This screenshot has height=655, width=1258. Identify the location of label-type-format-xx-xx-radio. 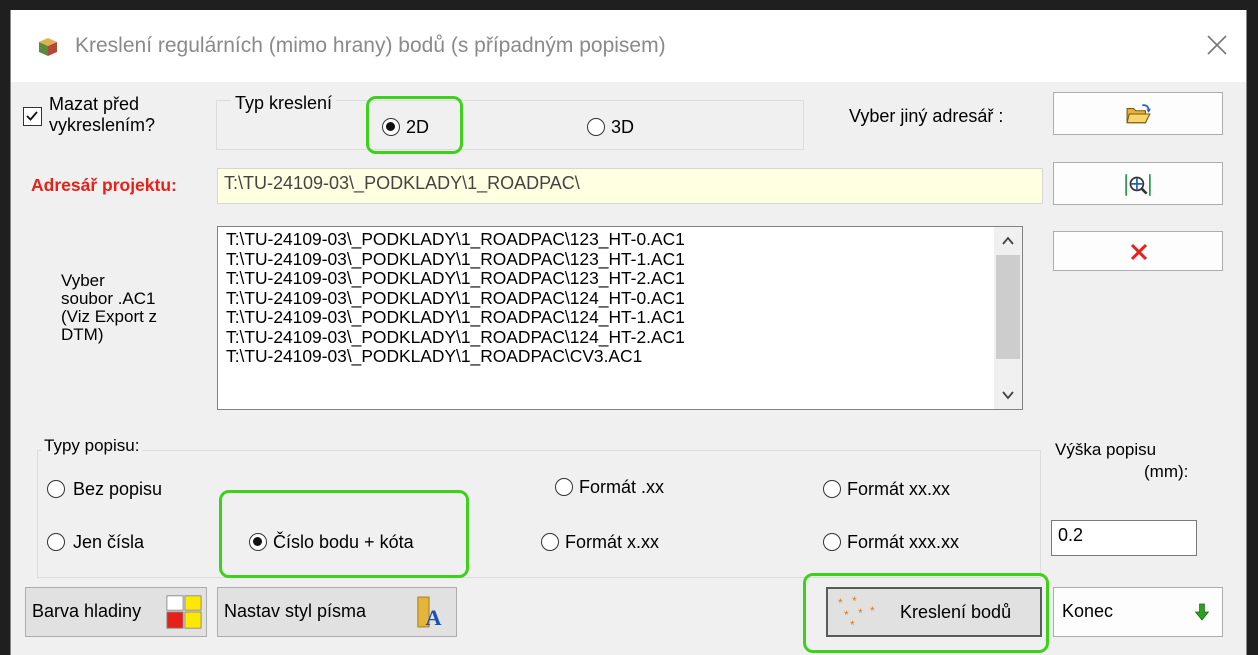
(832, 489).